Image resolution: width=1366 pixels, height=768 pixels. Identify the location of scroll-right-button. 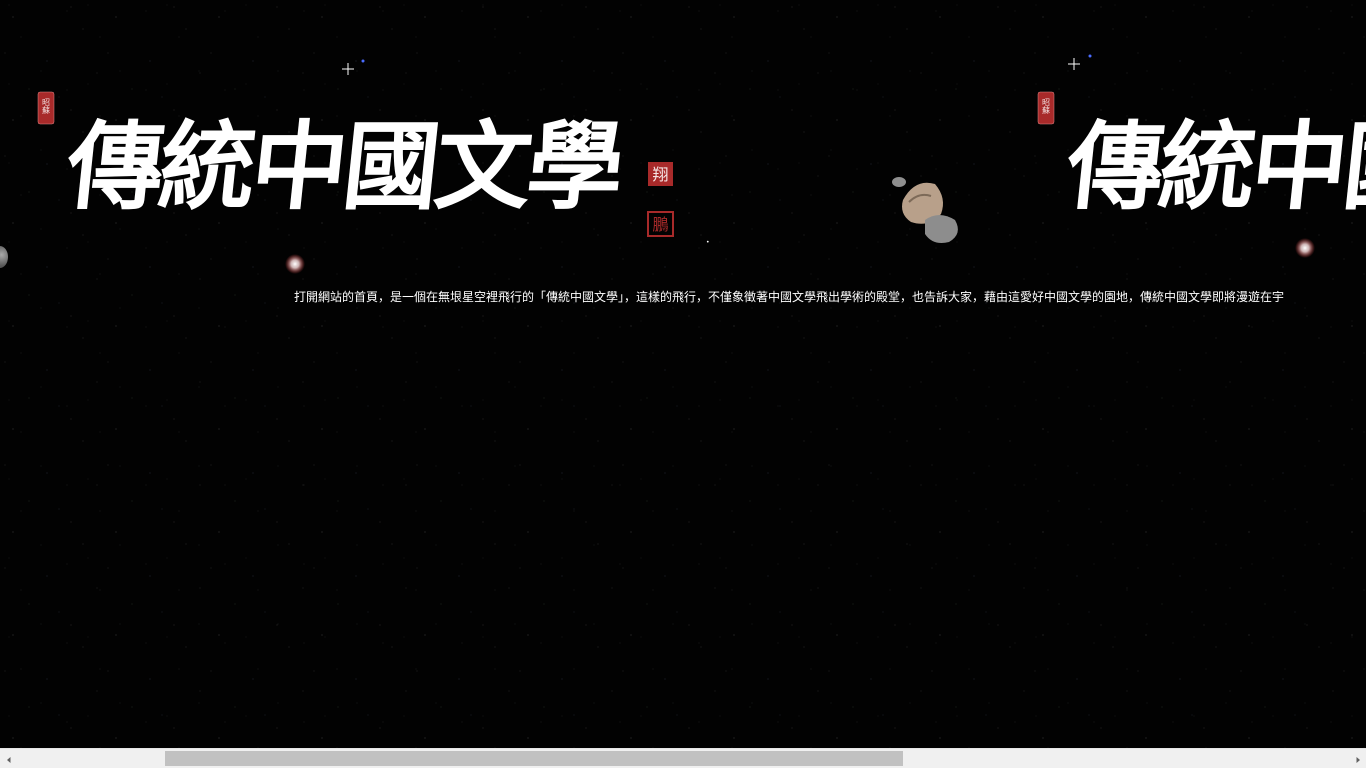
(1357, 758).